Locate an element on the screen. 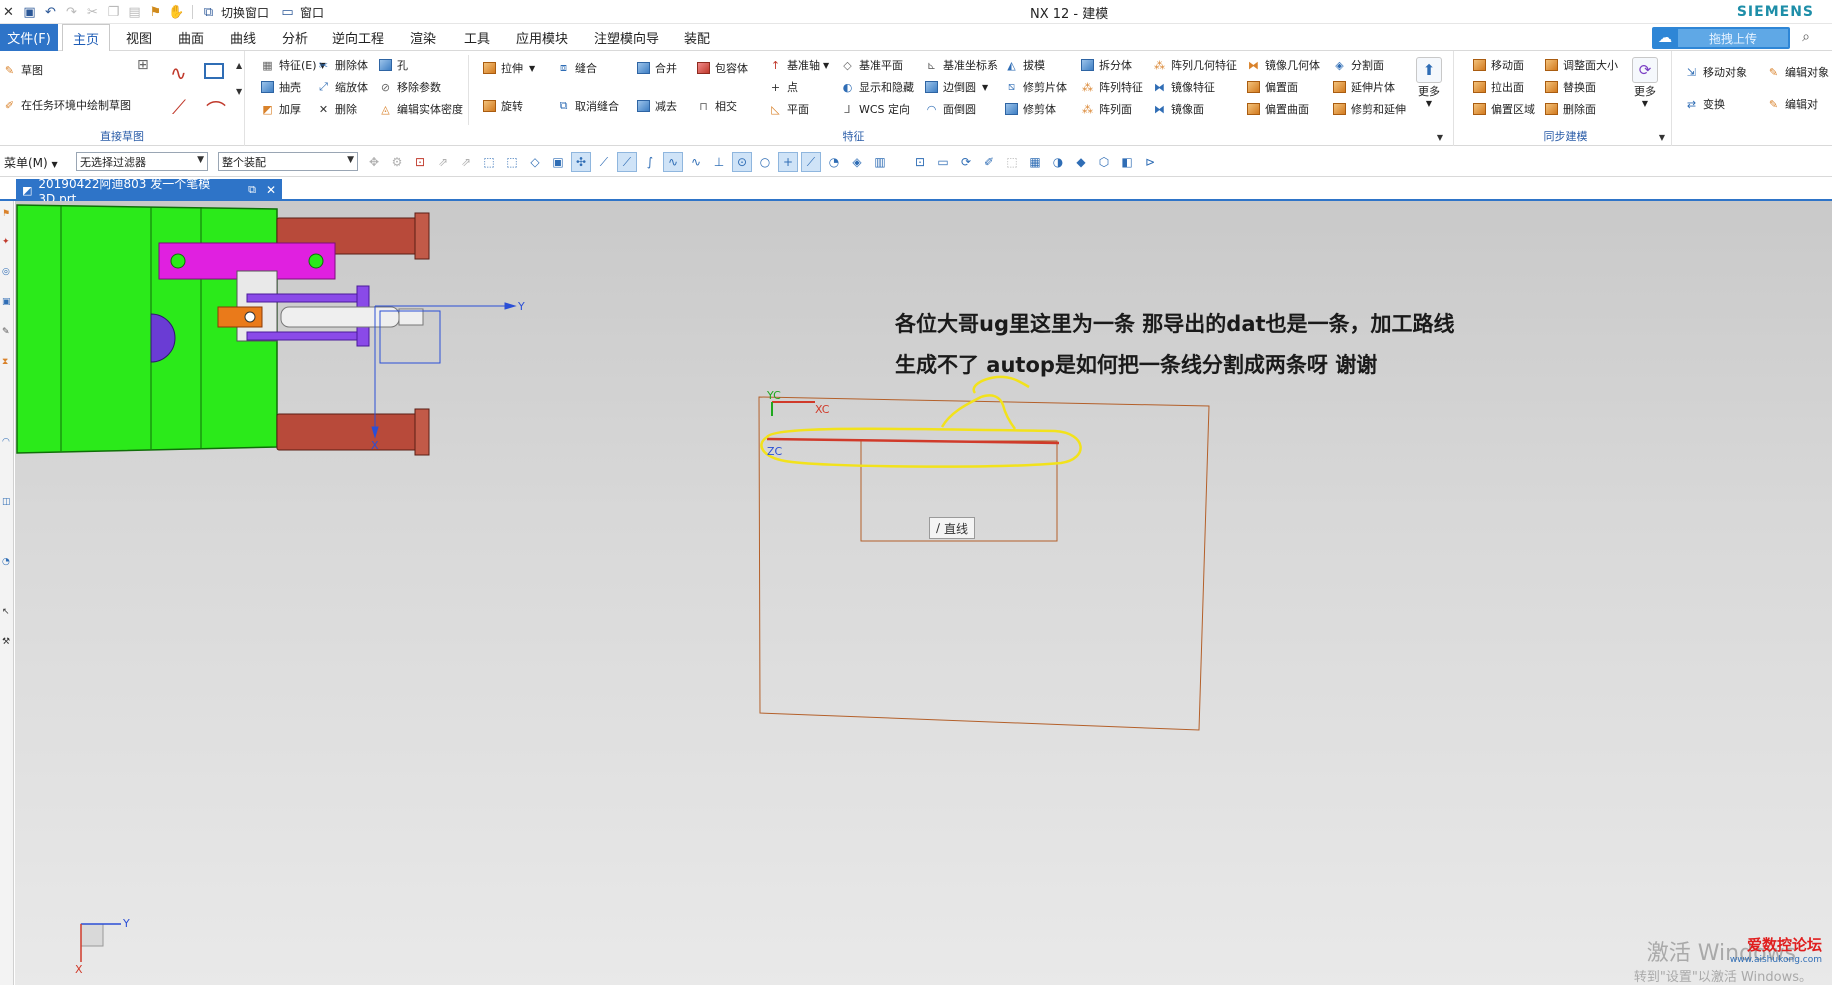 The width and height of the screenshot is (1832, 985). tab-analysis: 分析 is located at coordinates (295, 37).